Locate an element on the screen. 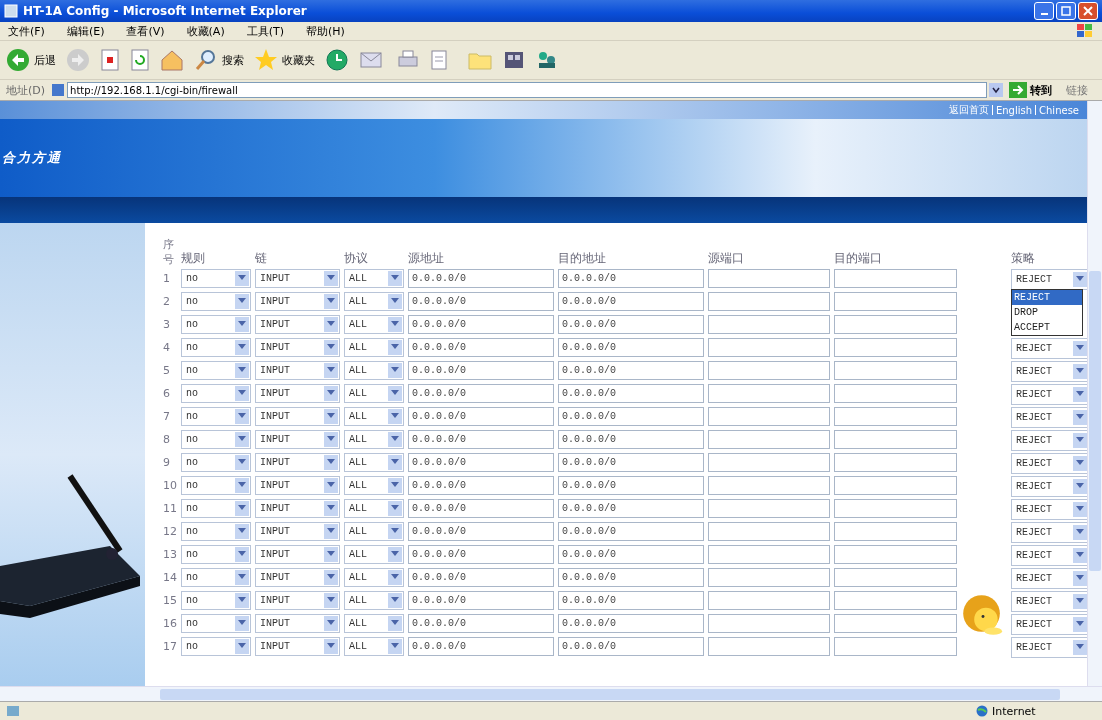  maximize-button is located at coordinates (1066, 11).